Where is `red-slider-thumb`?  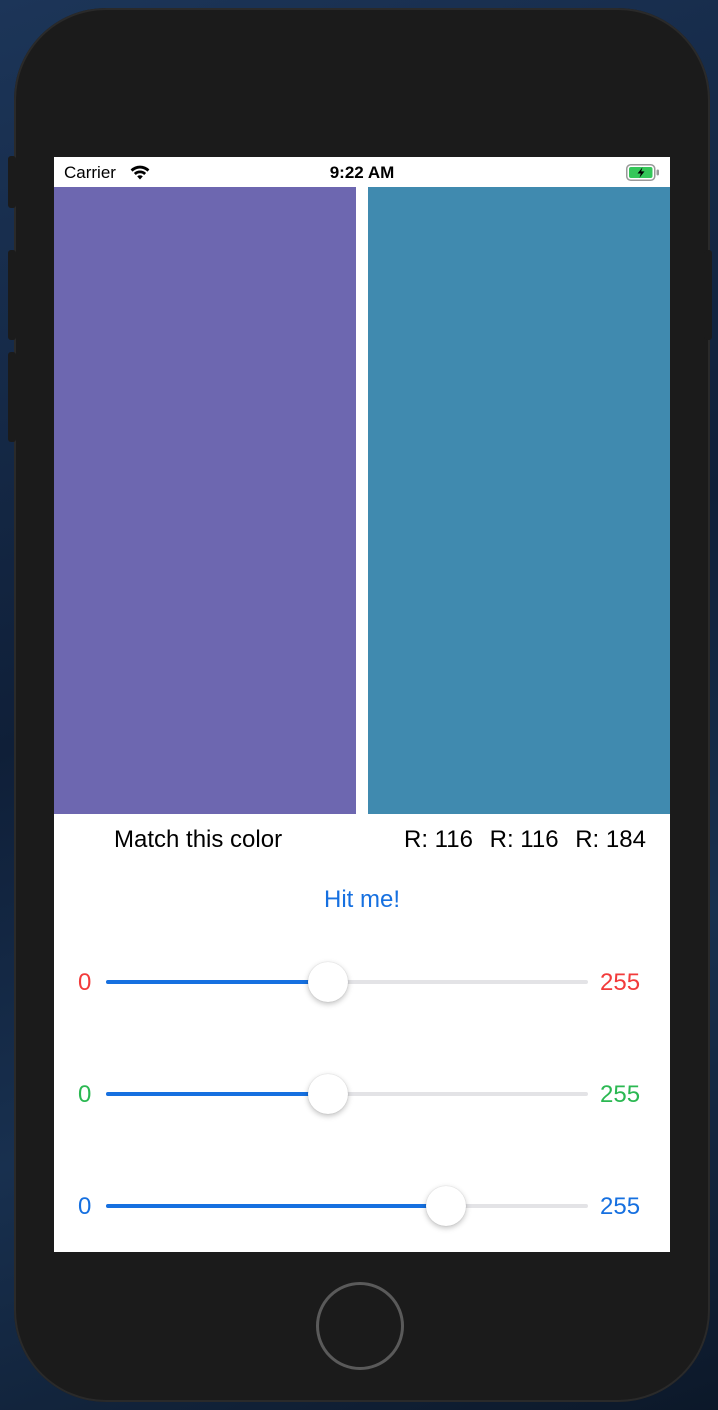 red-slider-thumb is located at coordinates (328, 982).